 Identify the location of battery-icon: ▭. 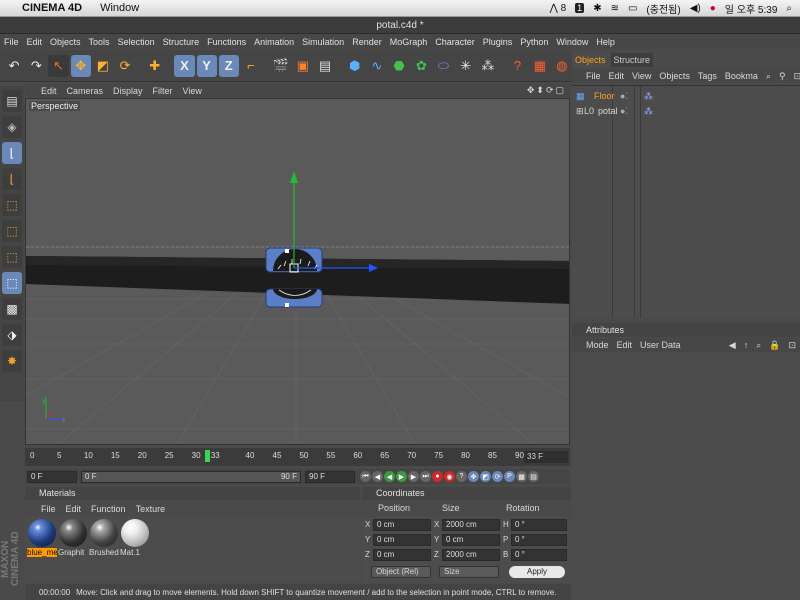
(632, 8).